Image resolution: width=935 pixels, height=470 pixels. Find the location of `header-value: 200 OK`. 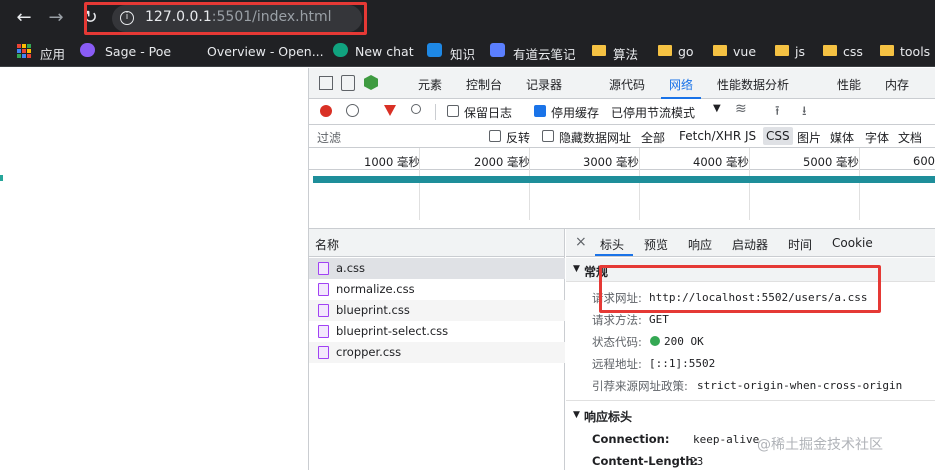

header-value: 200 OK is located at coordinates (684, 341).